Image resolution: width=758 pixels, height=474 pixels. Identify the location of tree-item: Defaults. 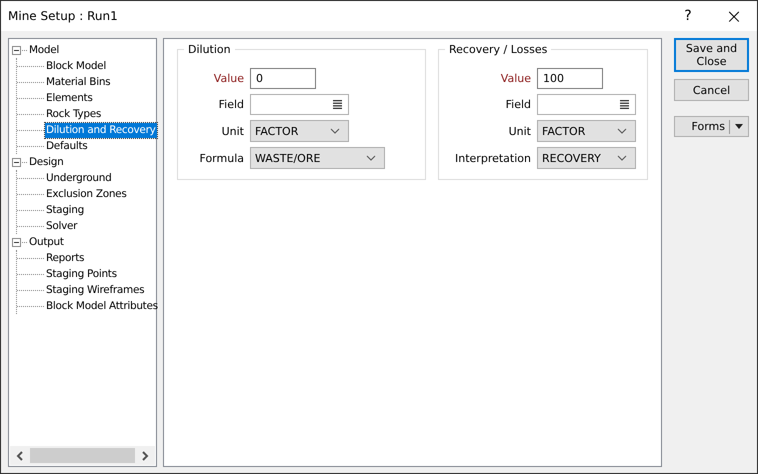
(66, 146).